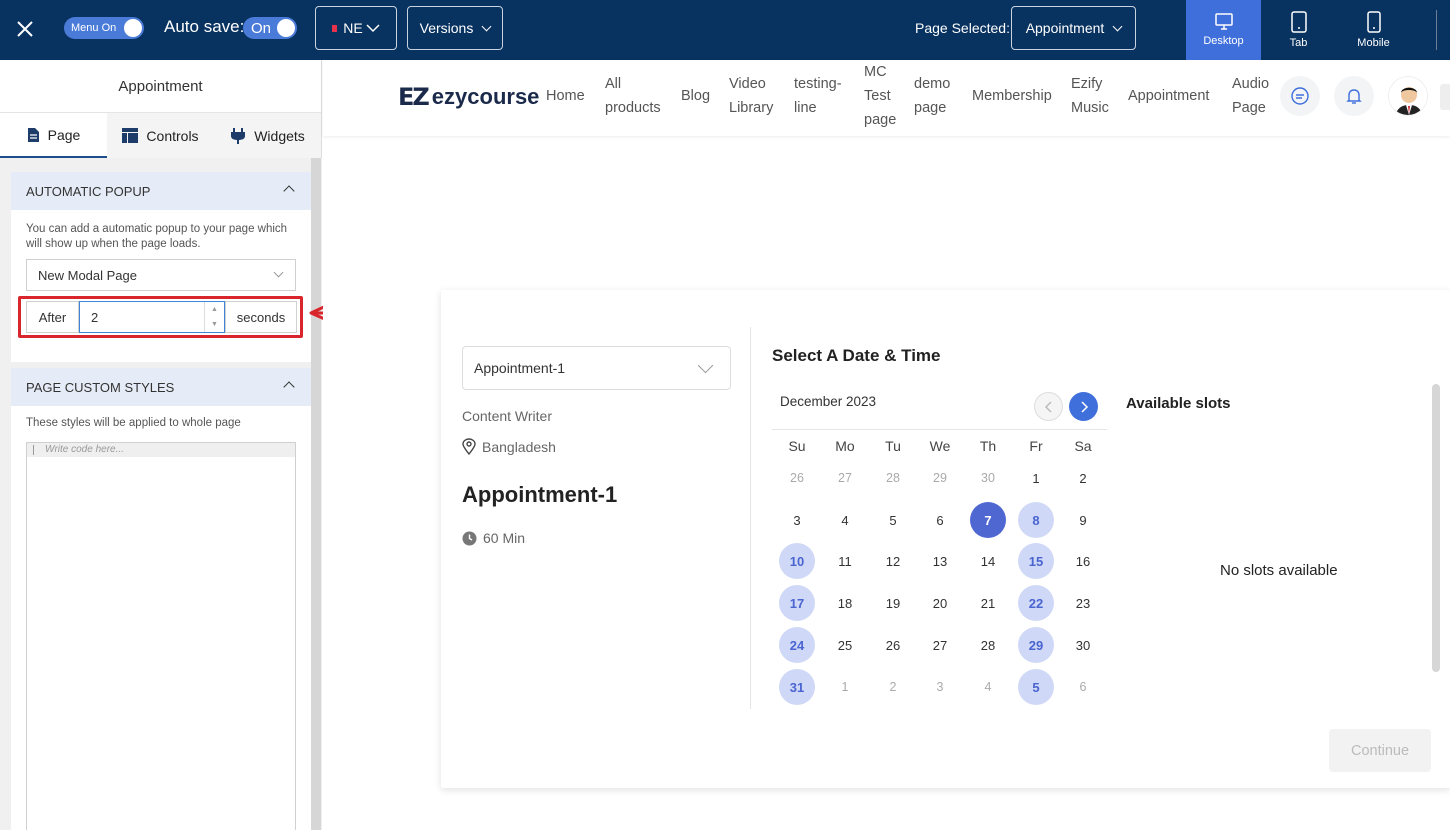 This screenshot has height=830, width=1450. I want to click on calendar-day-available: 5, so click(1036, 687).